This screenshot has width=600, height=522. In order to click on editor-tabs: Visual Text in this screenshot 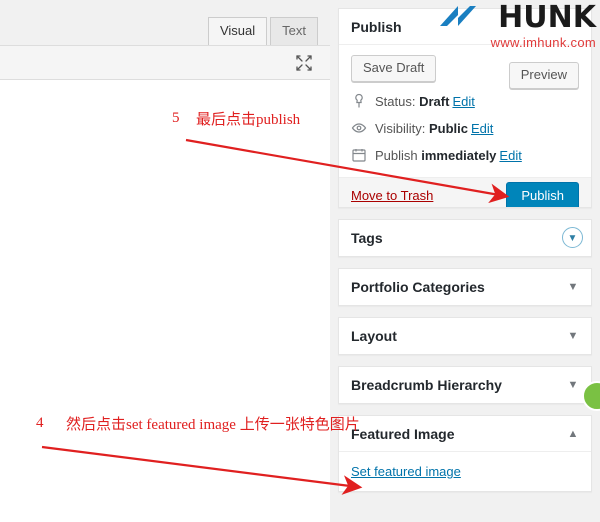, I will do `click(261, 31)`.